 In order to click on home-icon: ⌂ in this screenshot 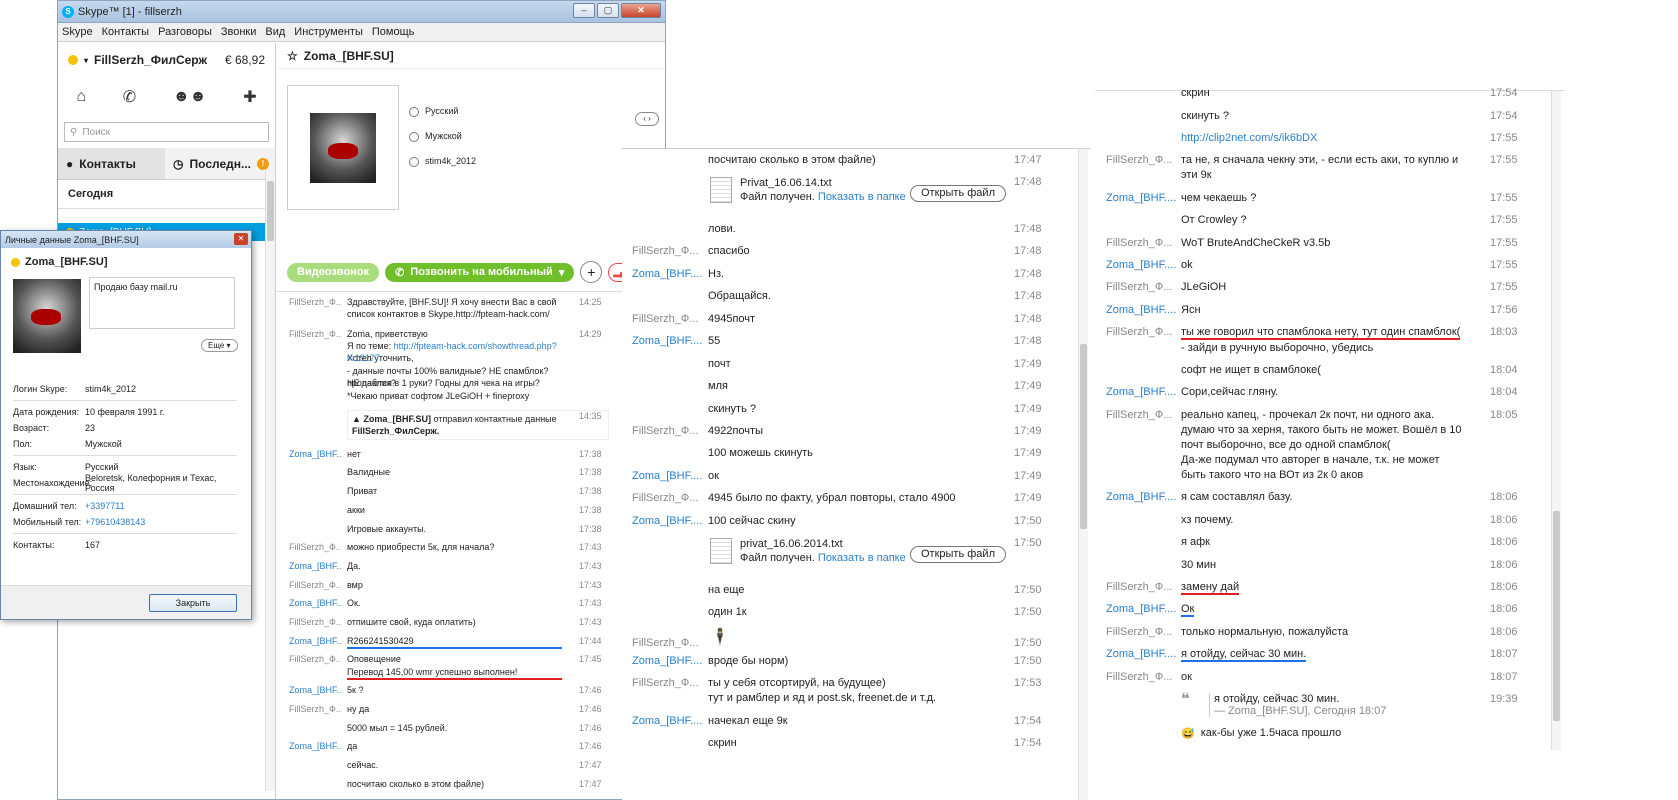, I will do `click(81, 97)`.